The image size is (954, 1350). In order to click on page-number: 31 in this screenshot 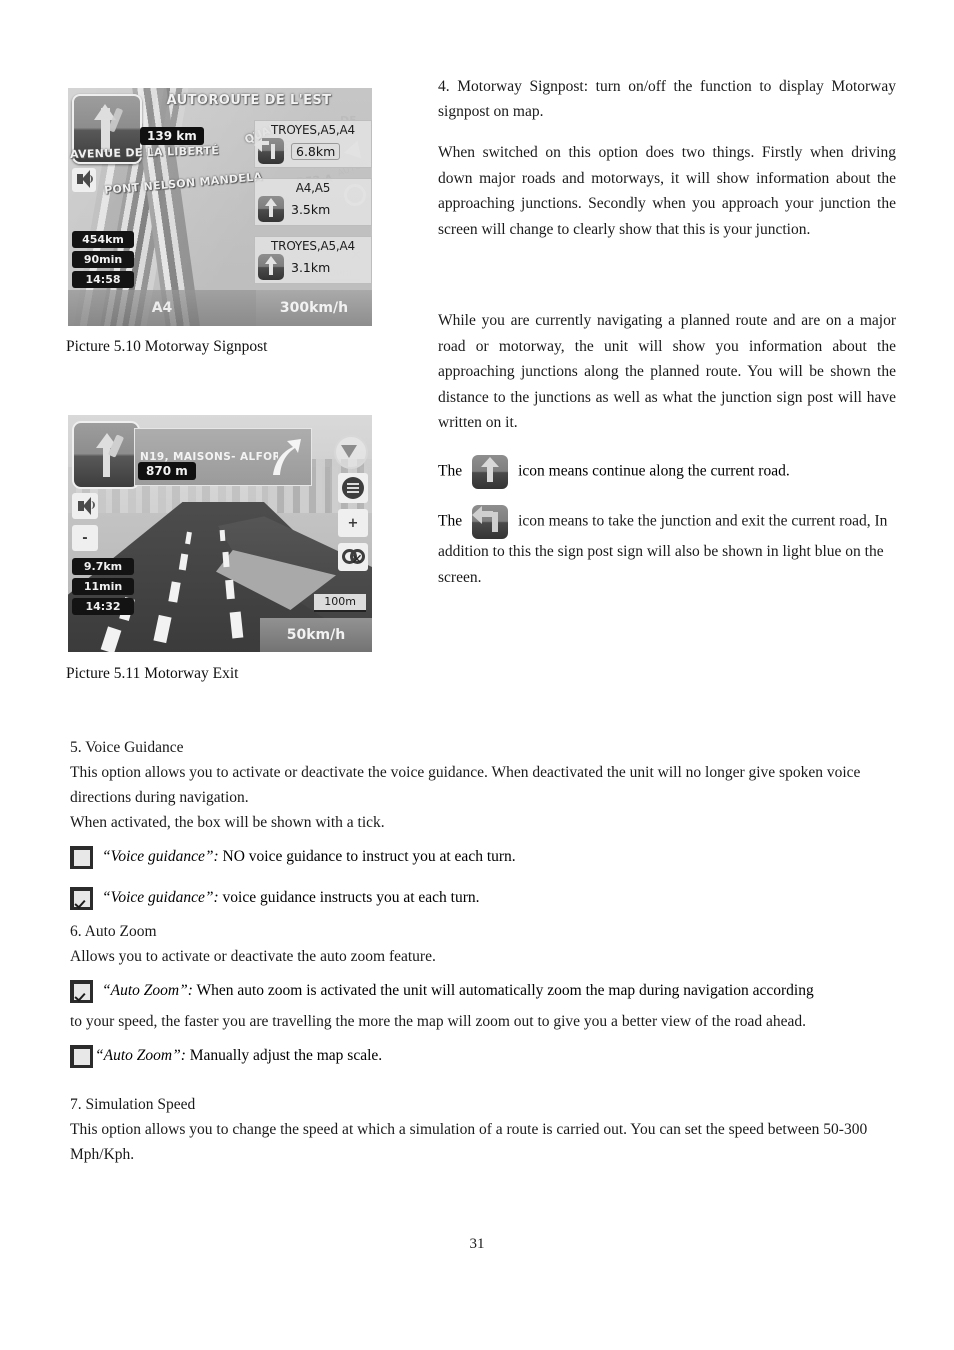, I will do `click(477, 1244)`.